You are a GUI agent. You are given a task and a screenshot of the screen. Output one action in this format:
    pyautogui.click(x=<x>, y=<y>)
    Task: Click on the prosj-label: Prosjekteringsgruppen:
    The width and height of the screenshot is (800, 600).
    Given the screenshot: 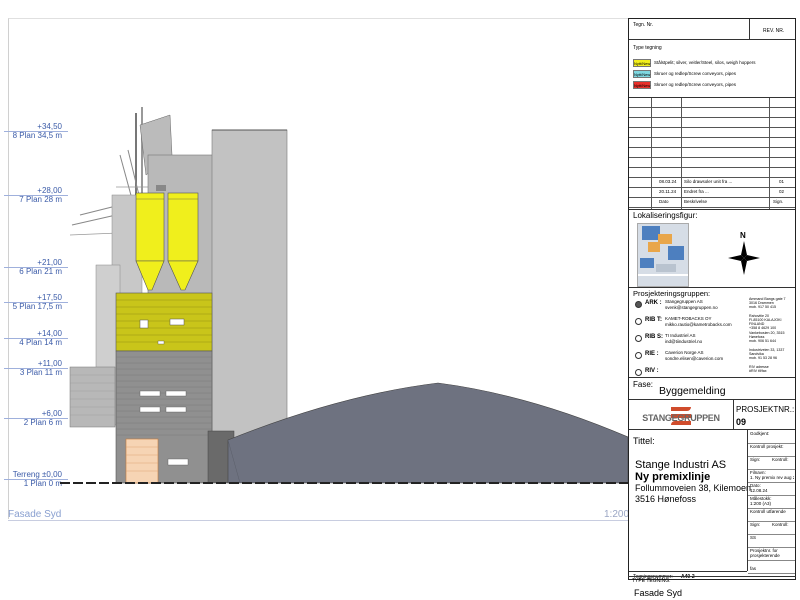 What is the action you would take?
    pyautogui.click(x=672, y=293)
    